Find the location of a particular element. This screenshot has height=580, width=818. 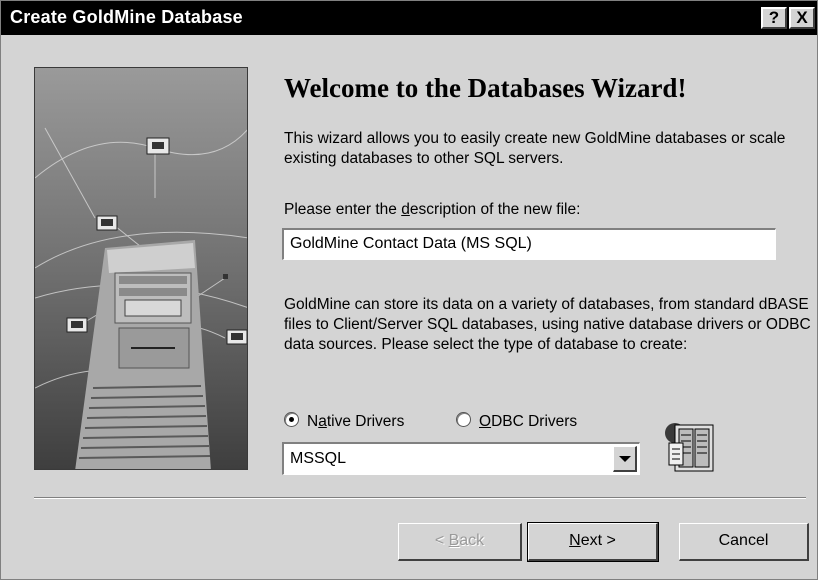

chevron-down-icon is located at coordinates (625, 459).